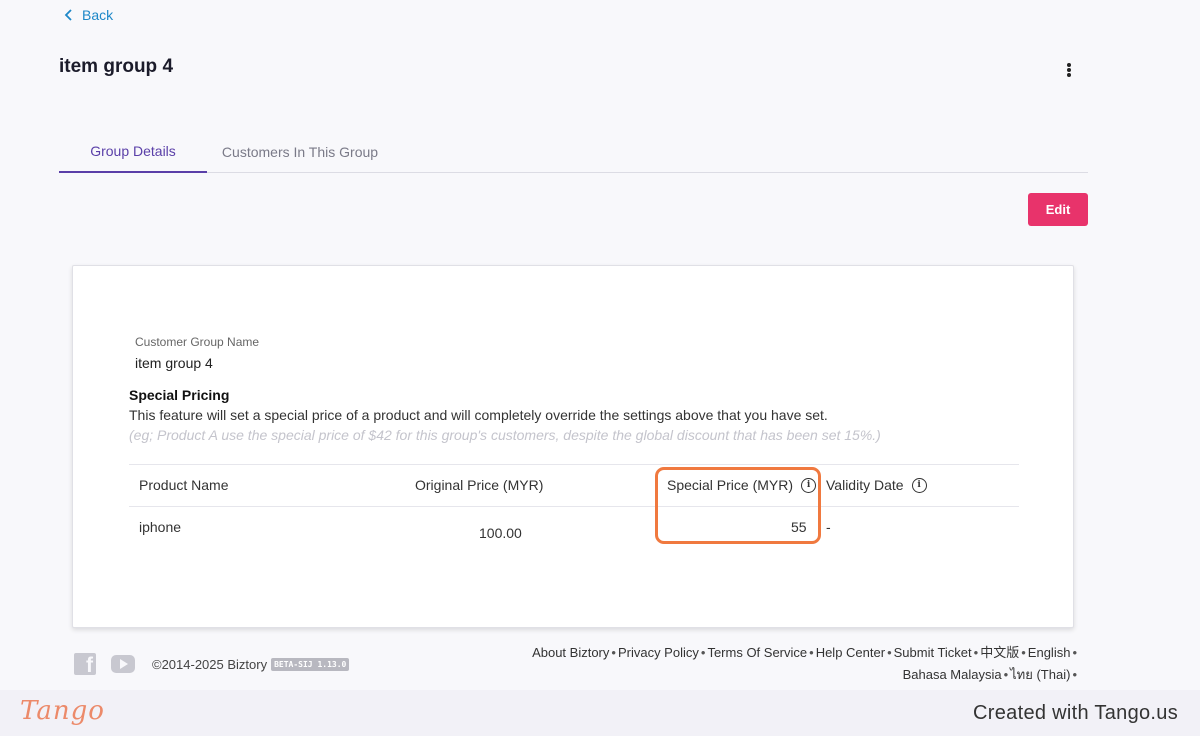 The width and height of the screenshot is (1200, 736). Describe the element at coordinates (742, 485) in the screenshot. I see `header-special-price: Special Price (MYR) i` at that location.